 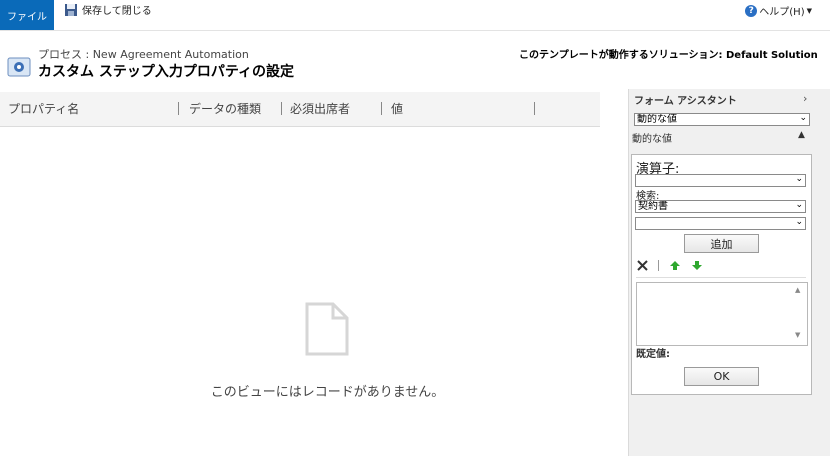 I want to click on value-toolbar, so click(x=670, y=265).